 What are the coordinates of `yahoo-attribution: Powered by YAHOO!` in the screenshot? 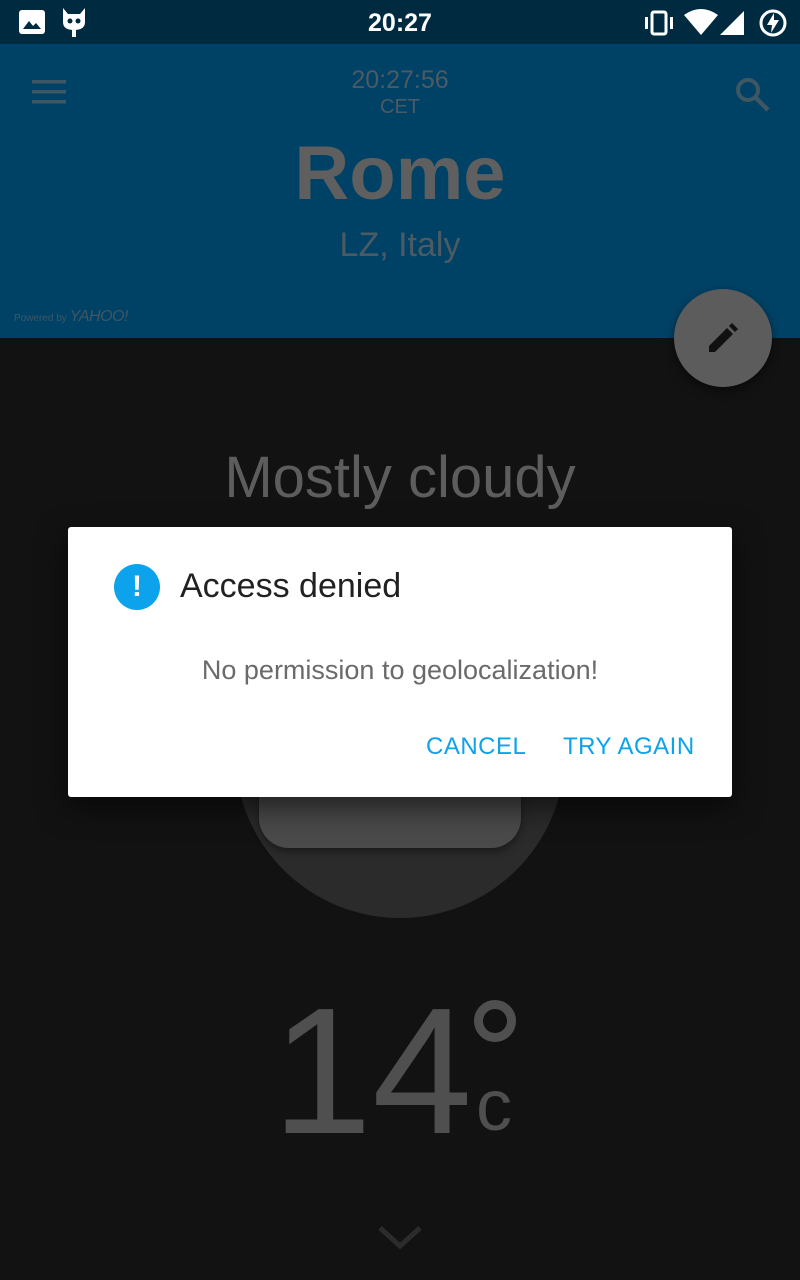 It's located at (71, 317).